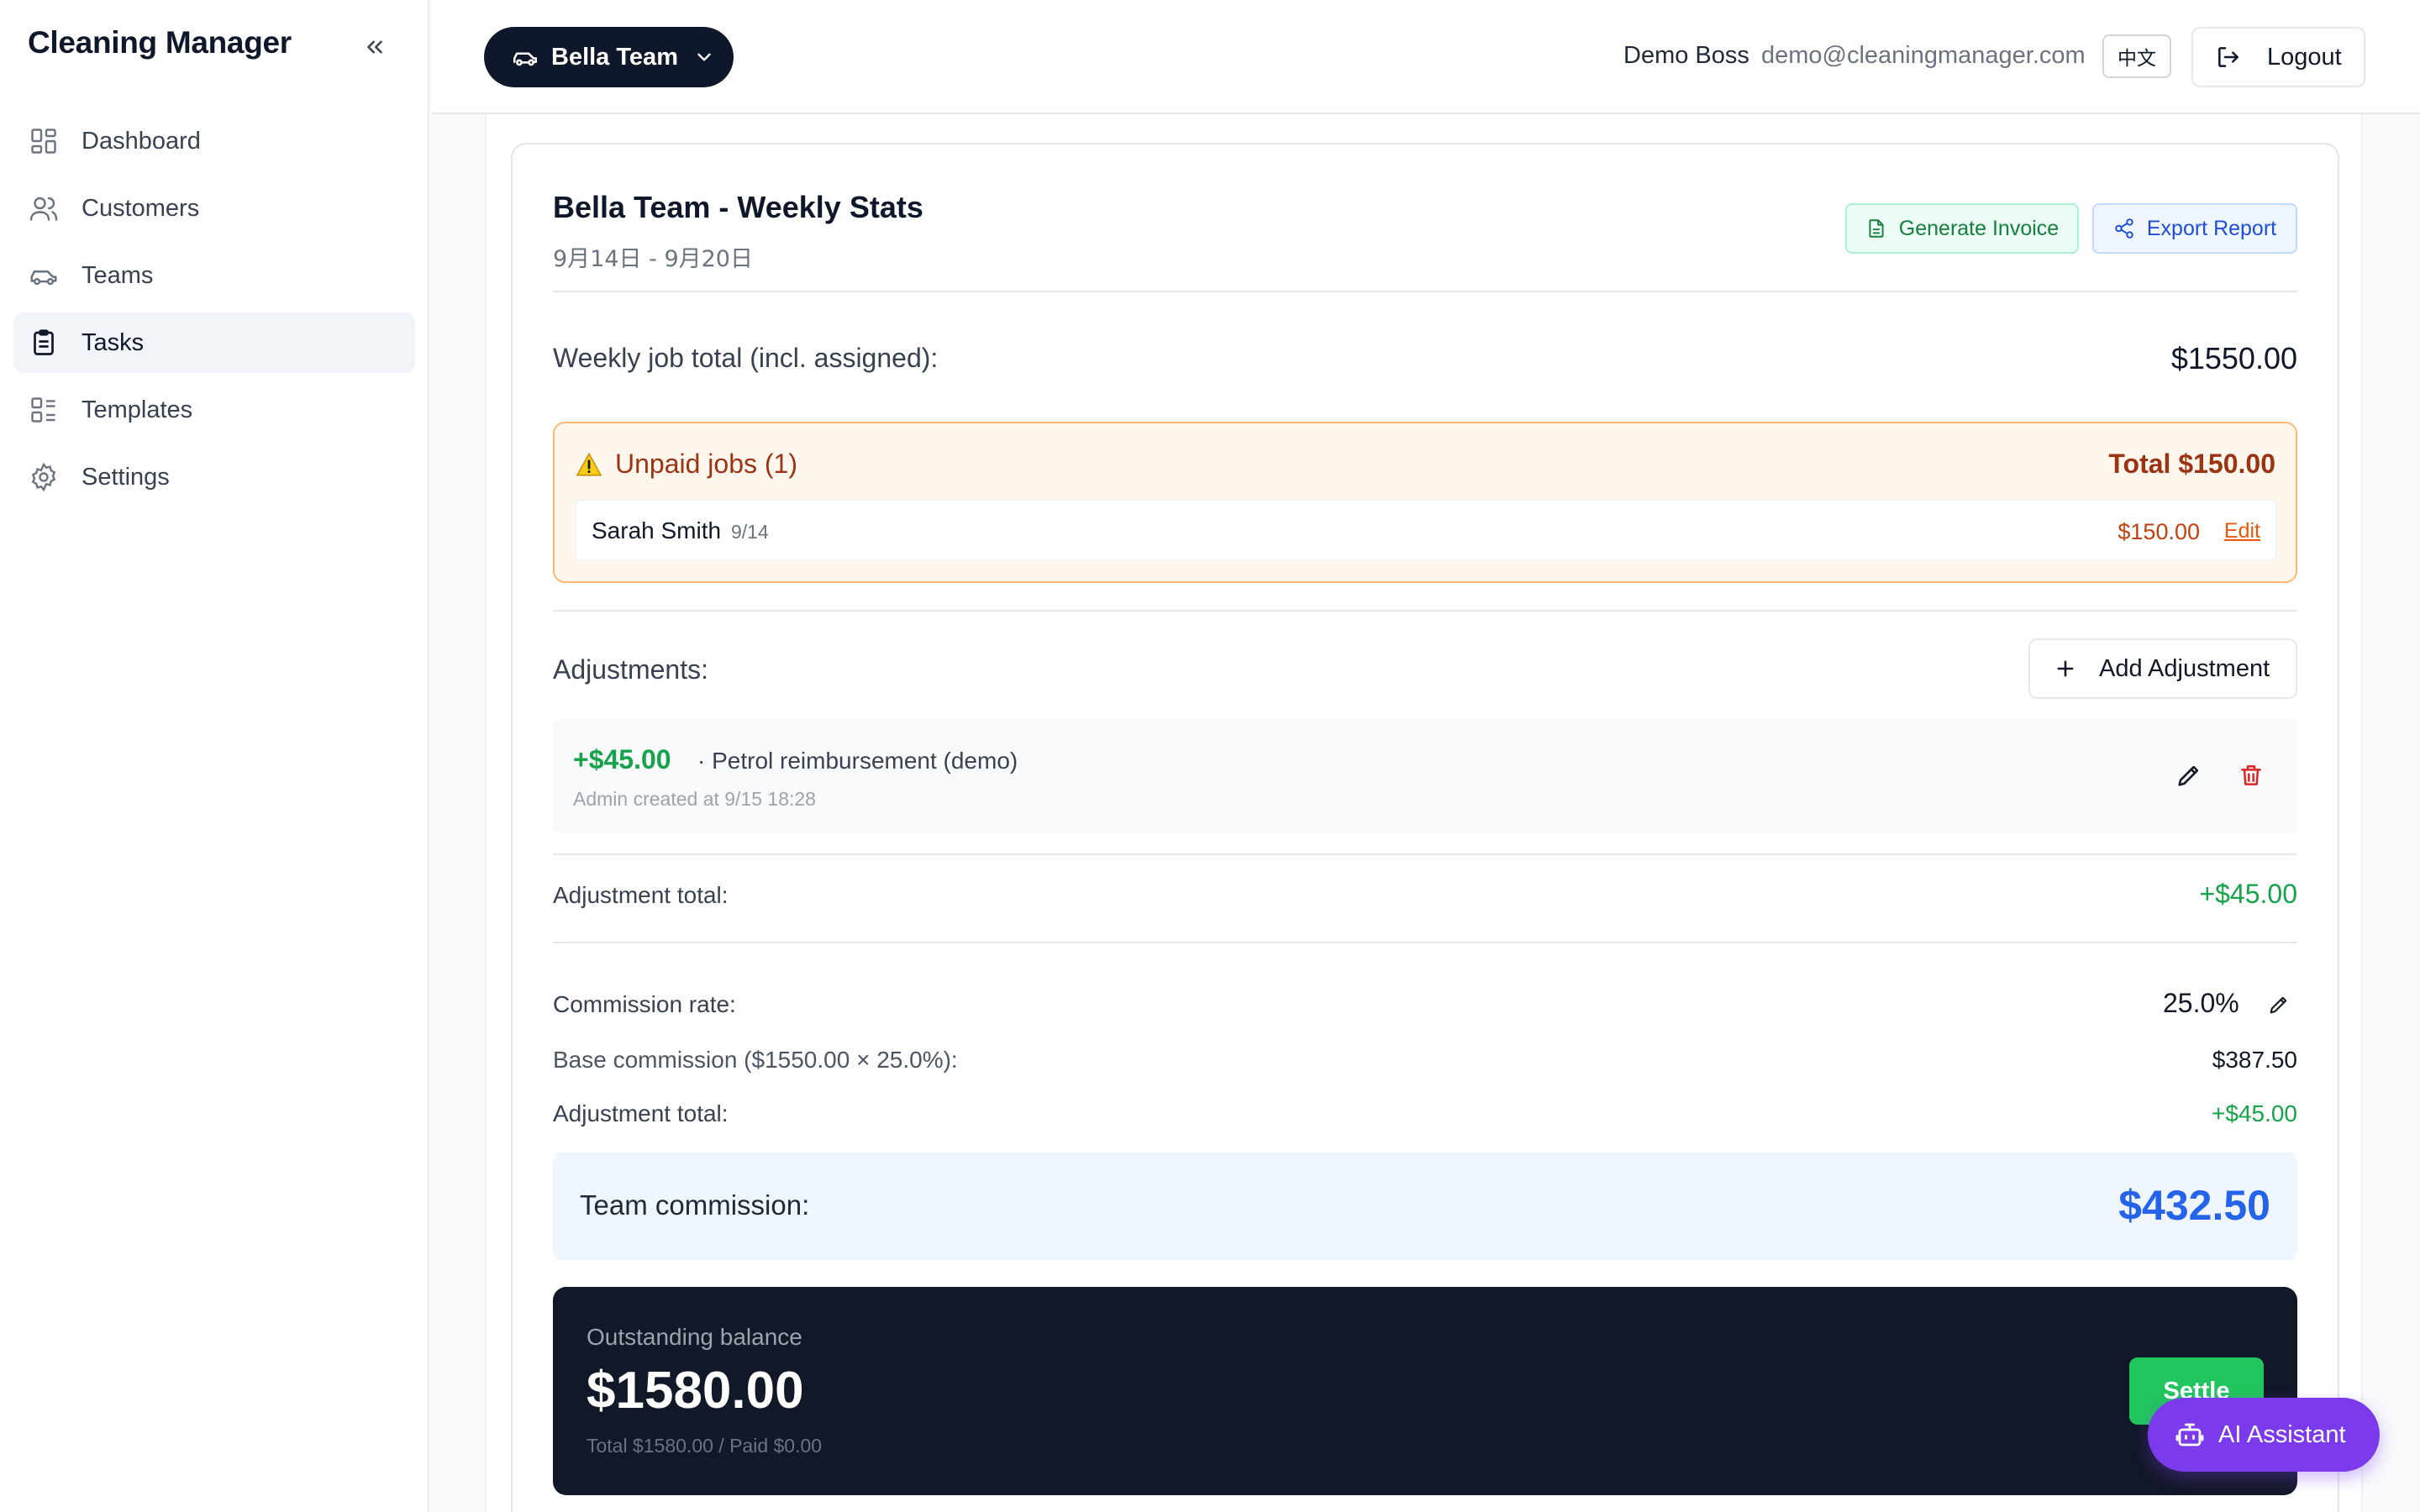  What do you see at coordinates (694, 799) in the screenshot?
I see `adjustment-meta: Admin created at 9/15 18:28` at bounding box center [694, 799].